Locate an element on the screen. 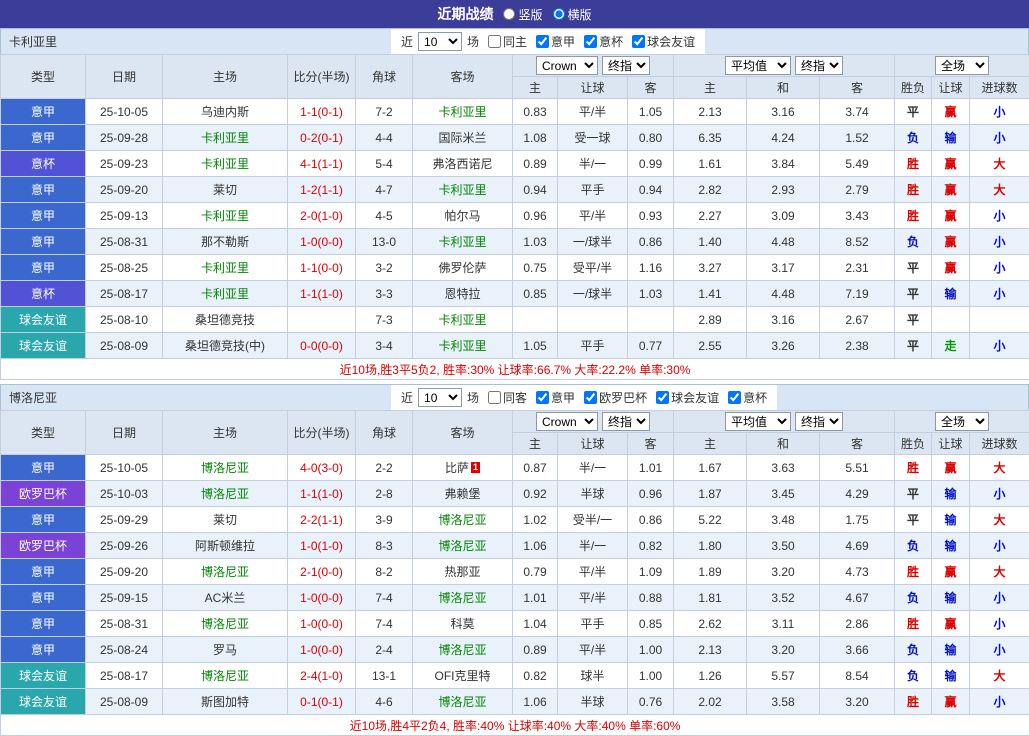 The image size is (1029, 736). handicap-home-odds-cell: 0.85 is located at coordinates (535, 294).